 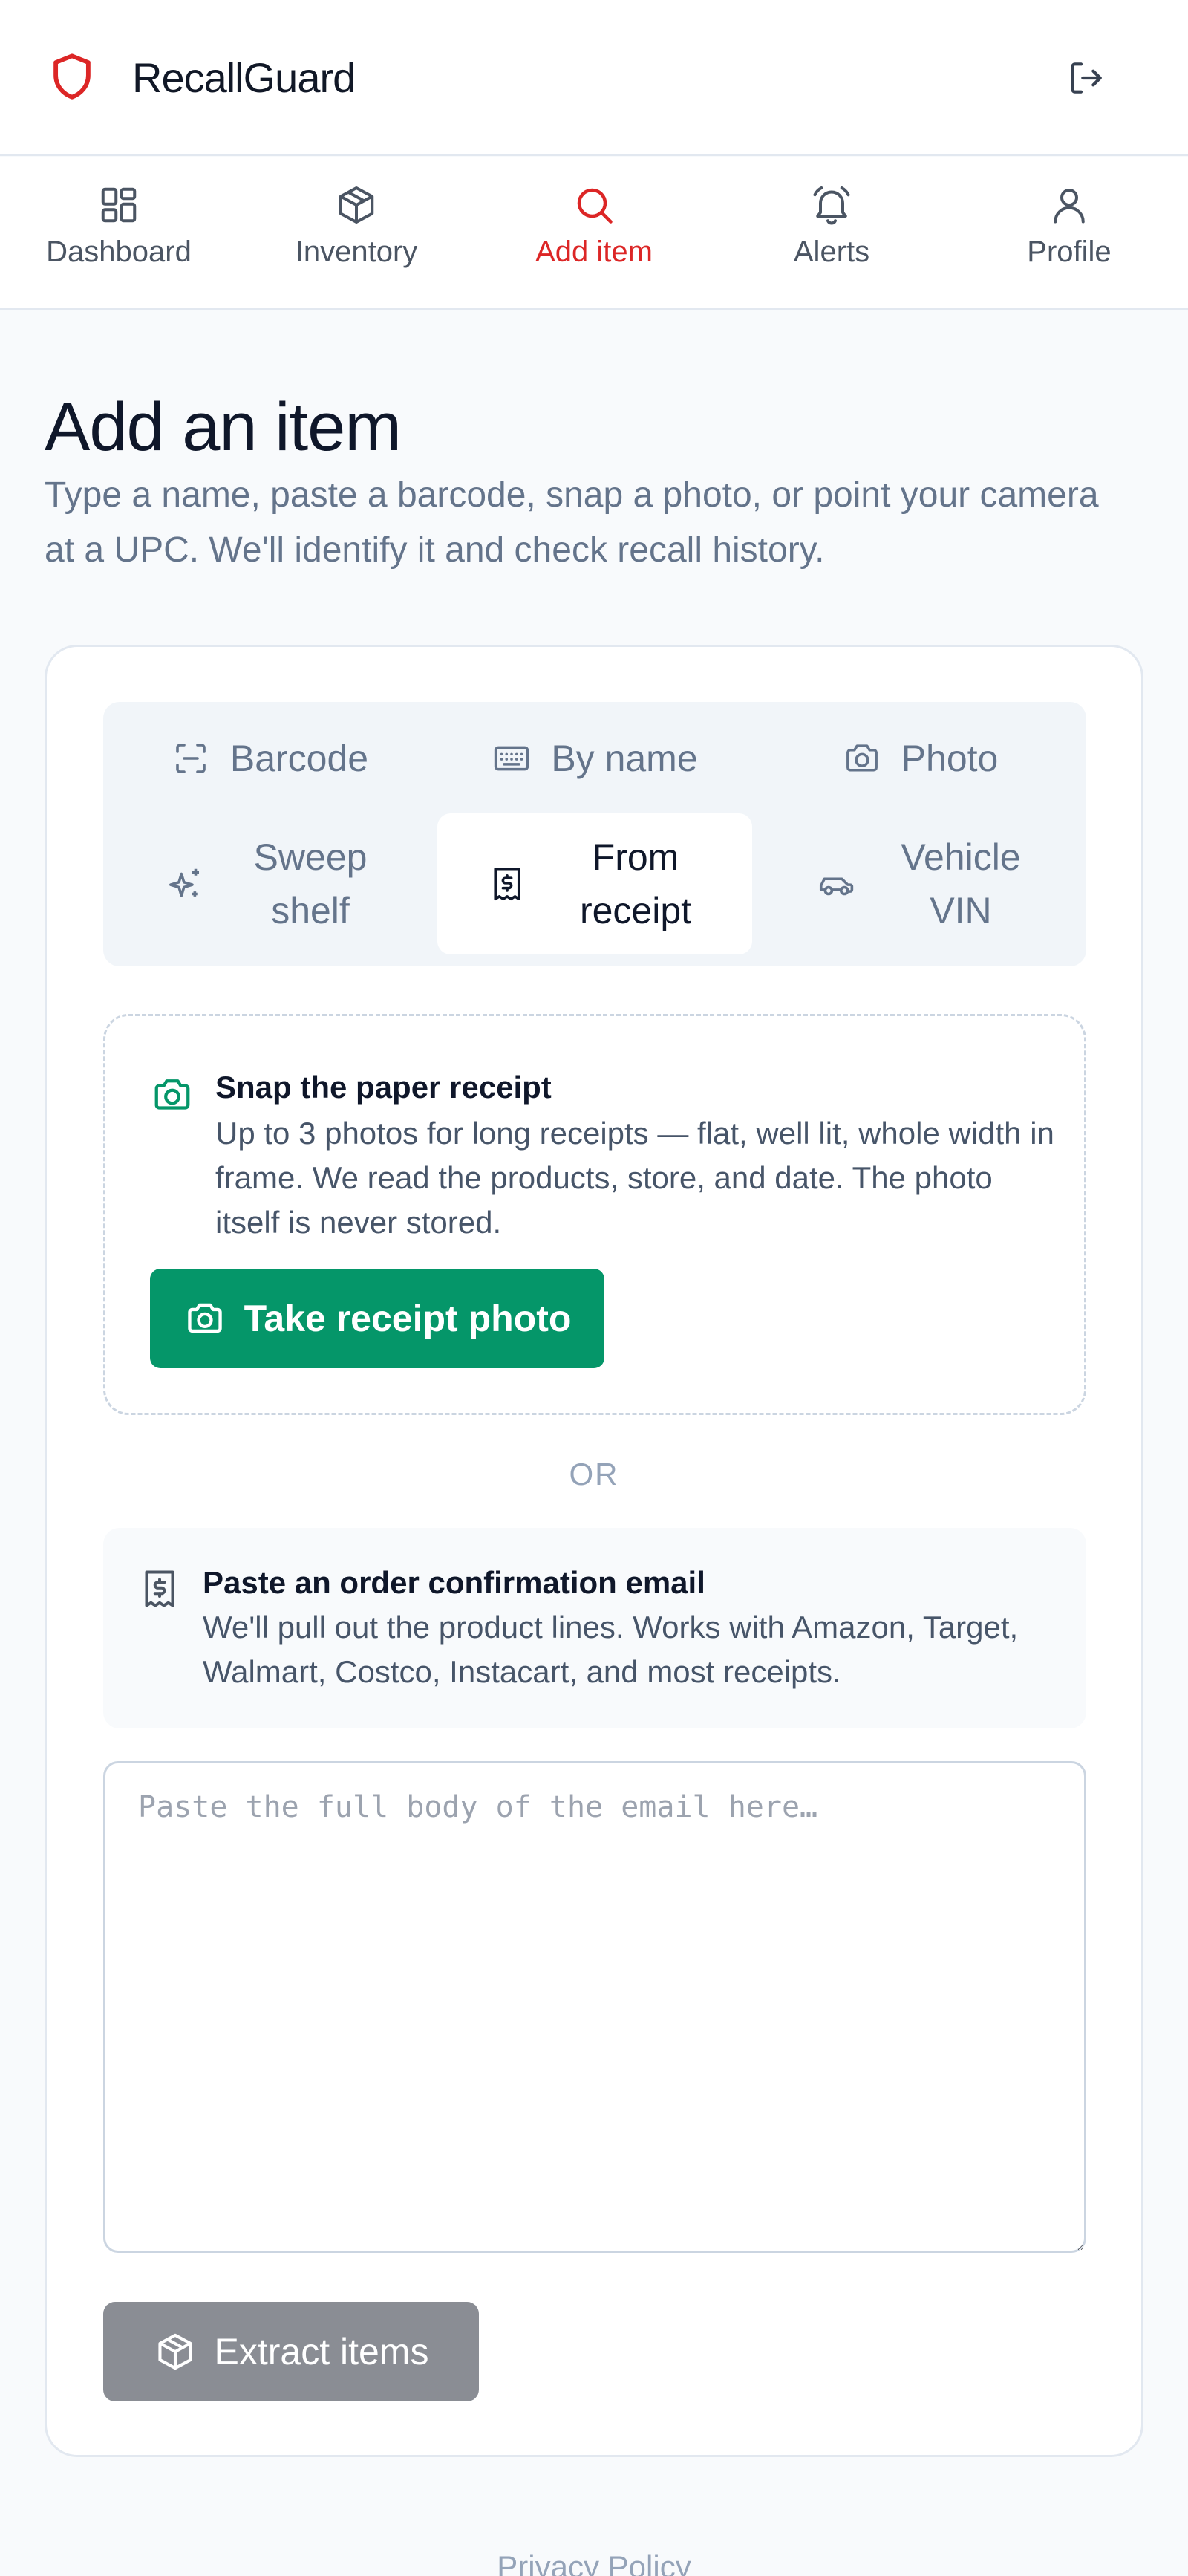 I want to click on extract-items-label: Extract items, so click(x=322, y=2351).